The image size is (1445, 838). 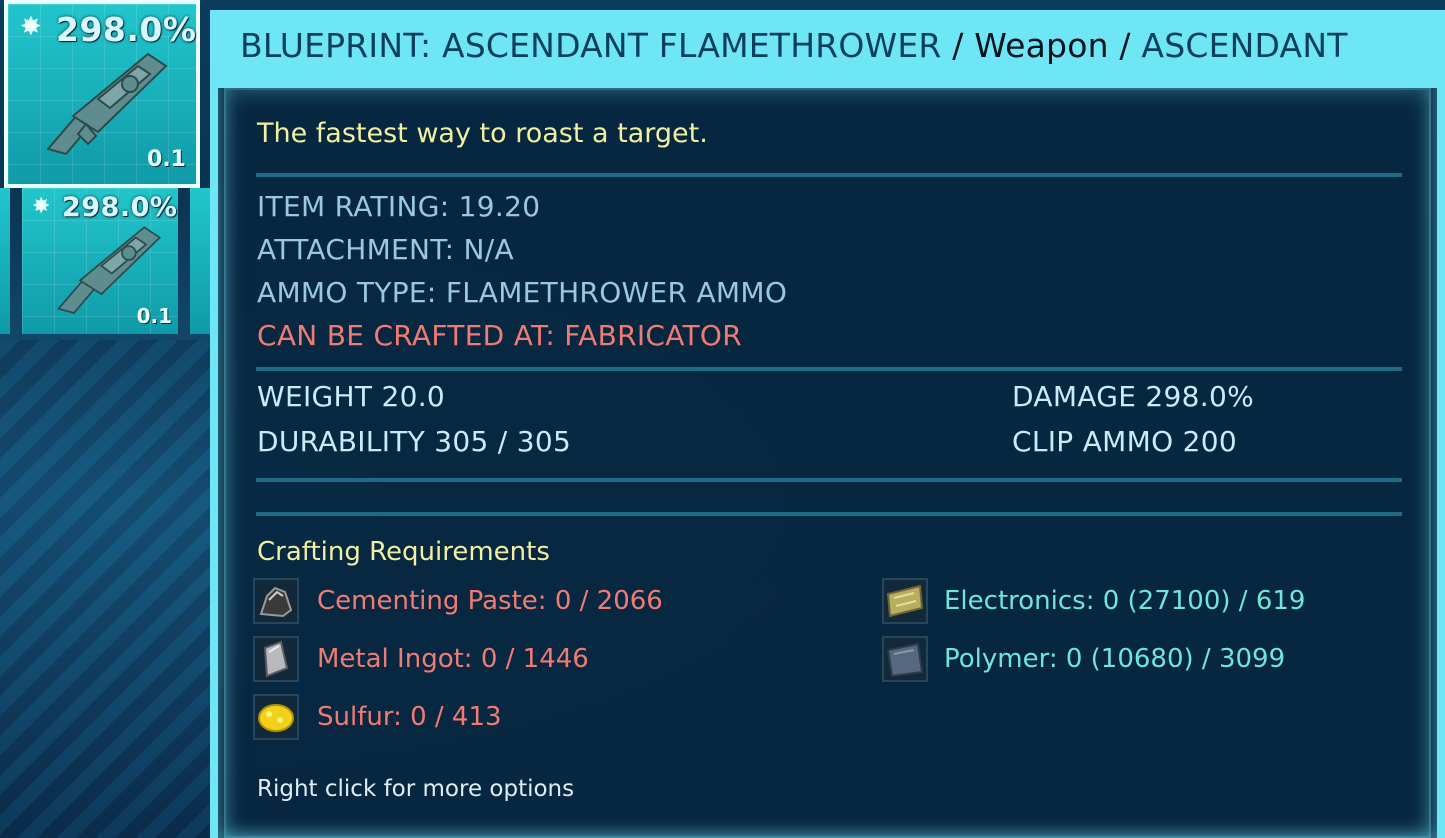 What do you see at coordinates (1244, 45) in the screenshot?
I see `item-quality: ASCENDANT` at bounding box center [1244, 45].